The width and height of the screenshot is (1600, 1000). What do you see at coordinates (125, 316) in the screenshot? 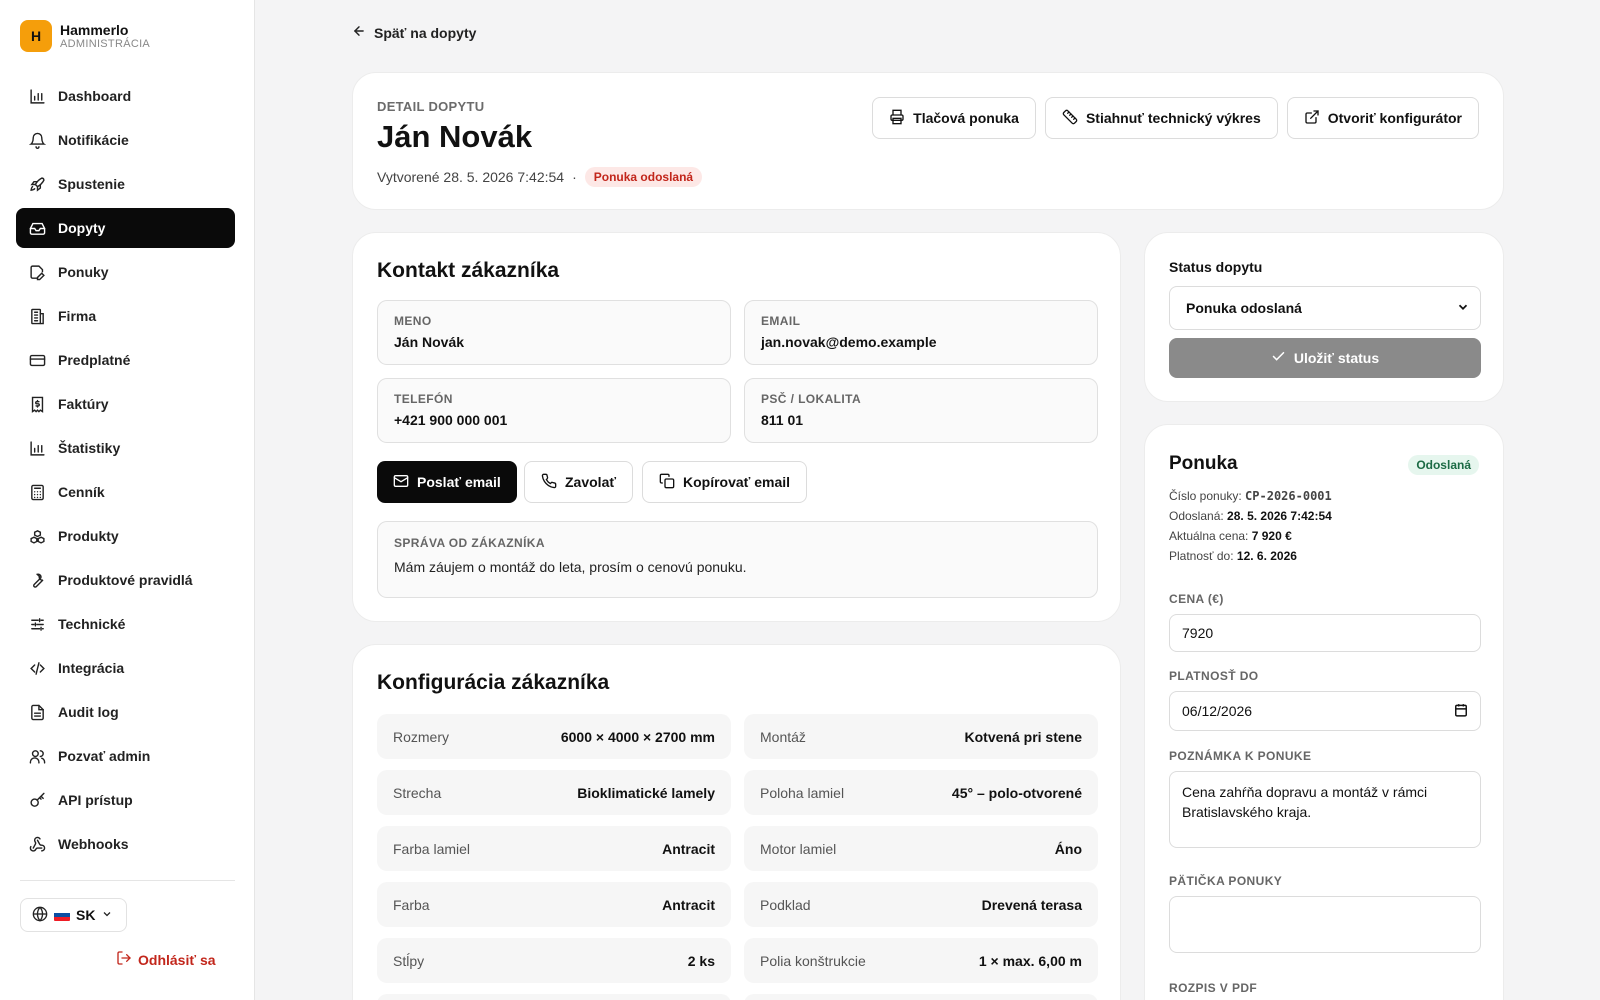
I see `sidebar-item-firma: Firma` at bounding box center [125, 316].